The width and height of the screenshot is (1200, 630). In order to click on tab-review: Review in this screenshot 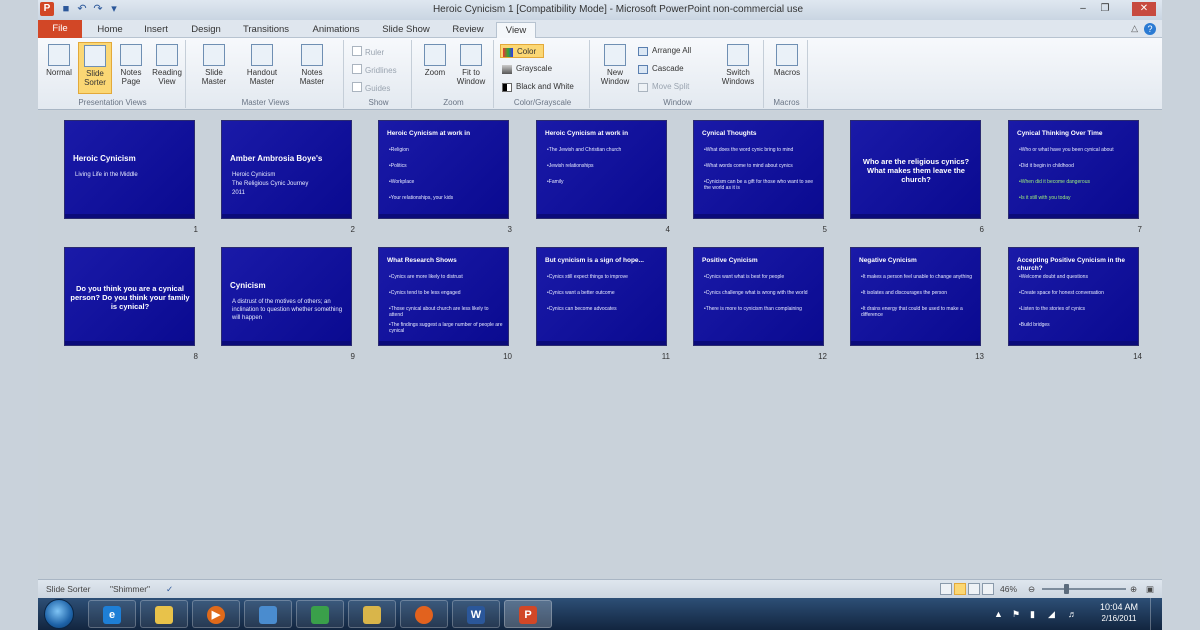, I will do `click(468, 30)`.